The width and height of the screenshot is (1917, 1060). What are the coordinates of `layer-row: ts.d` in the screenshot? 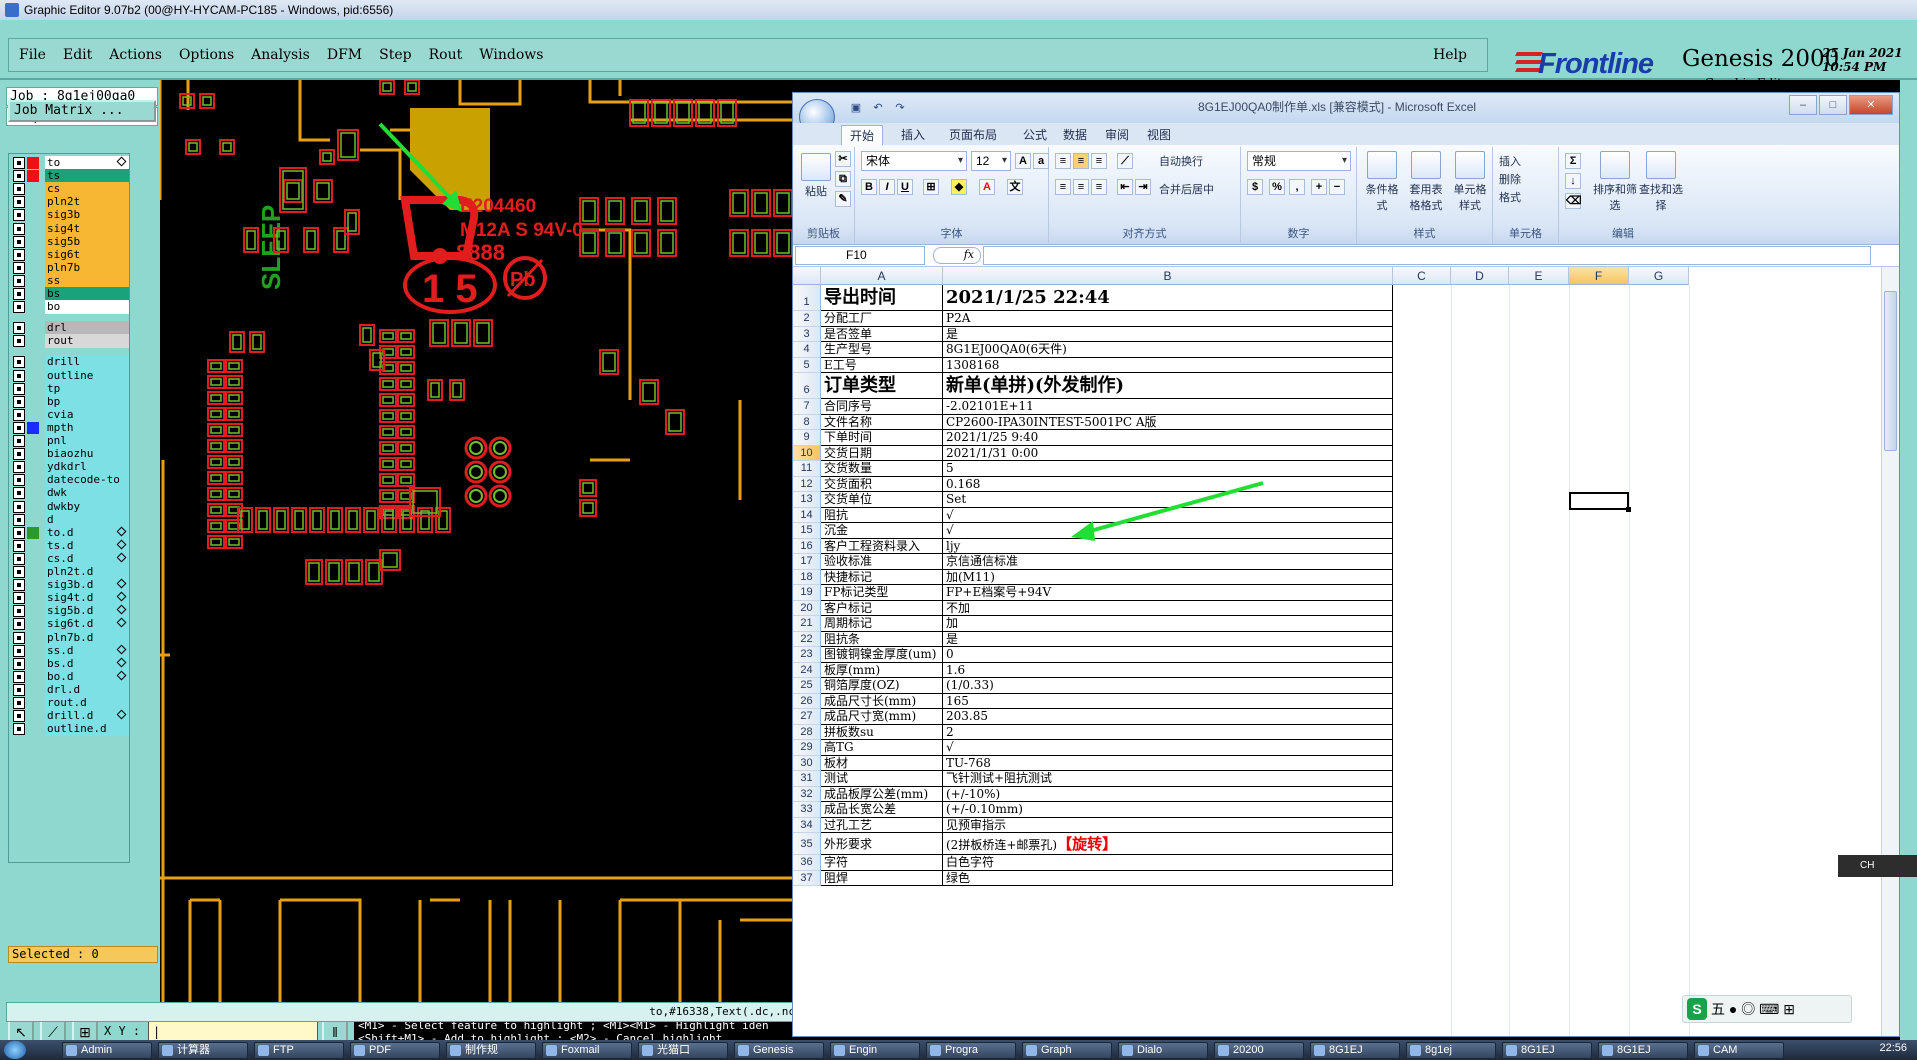 It's located at (71, 545).